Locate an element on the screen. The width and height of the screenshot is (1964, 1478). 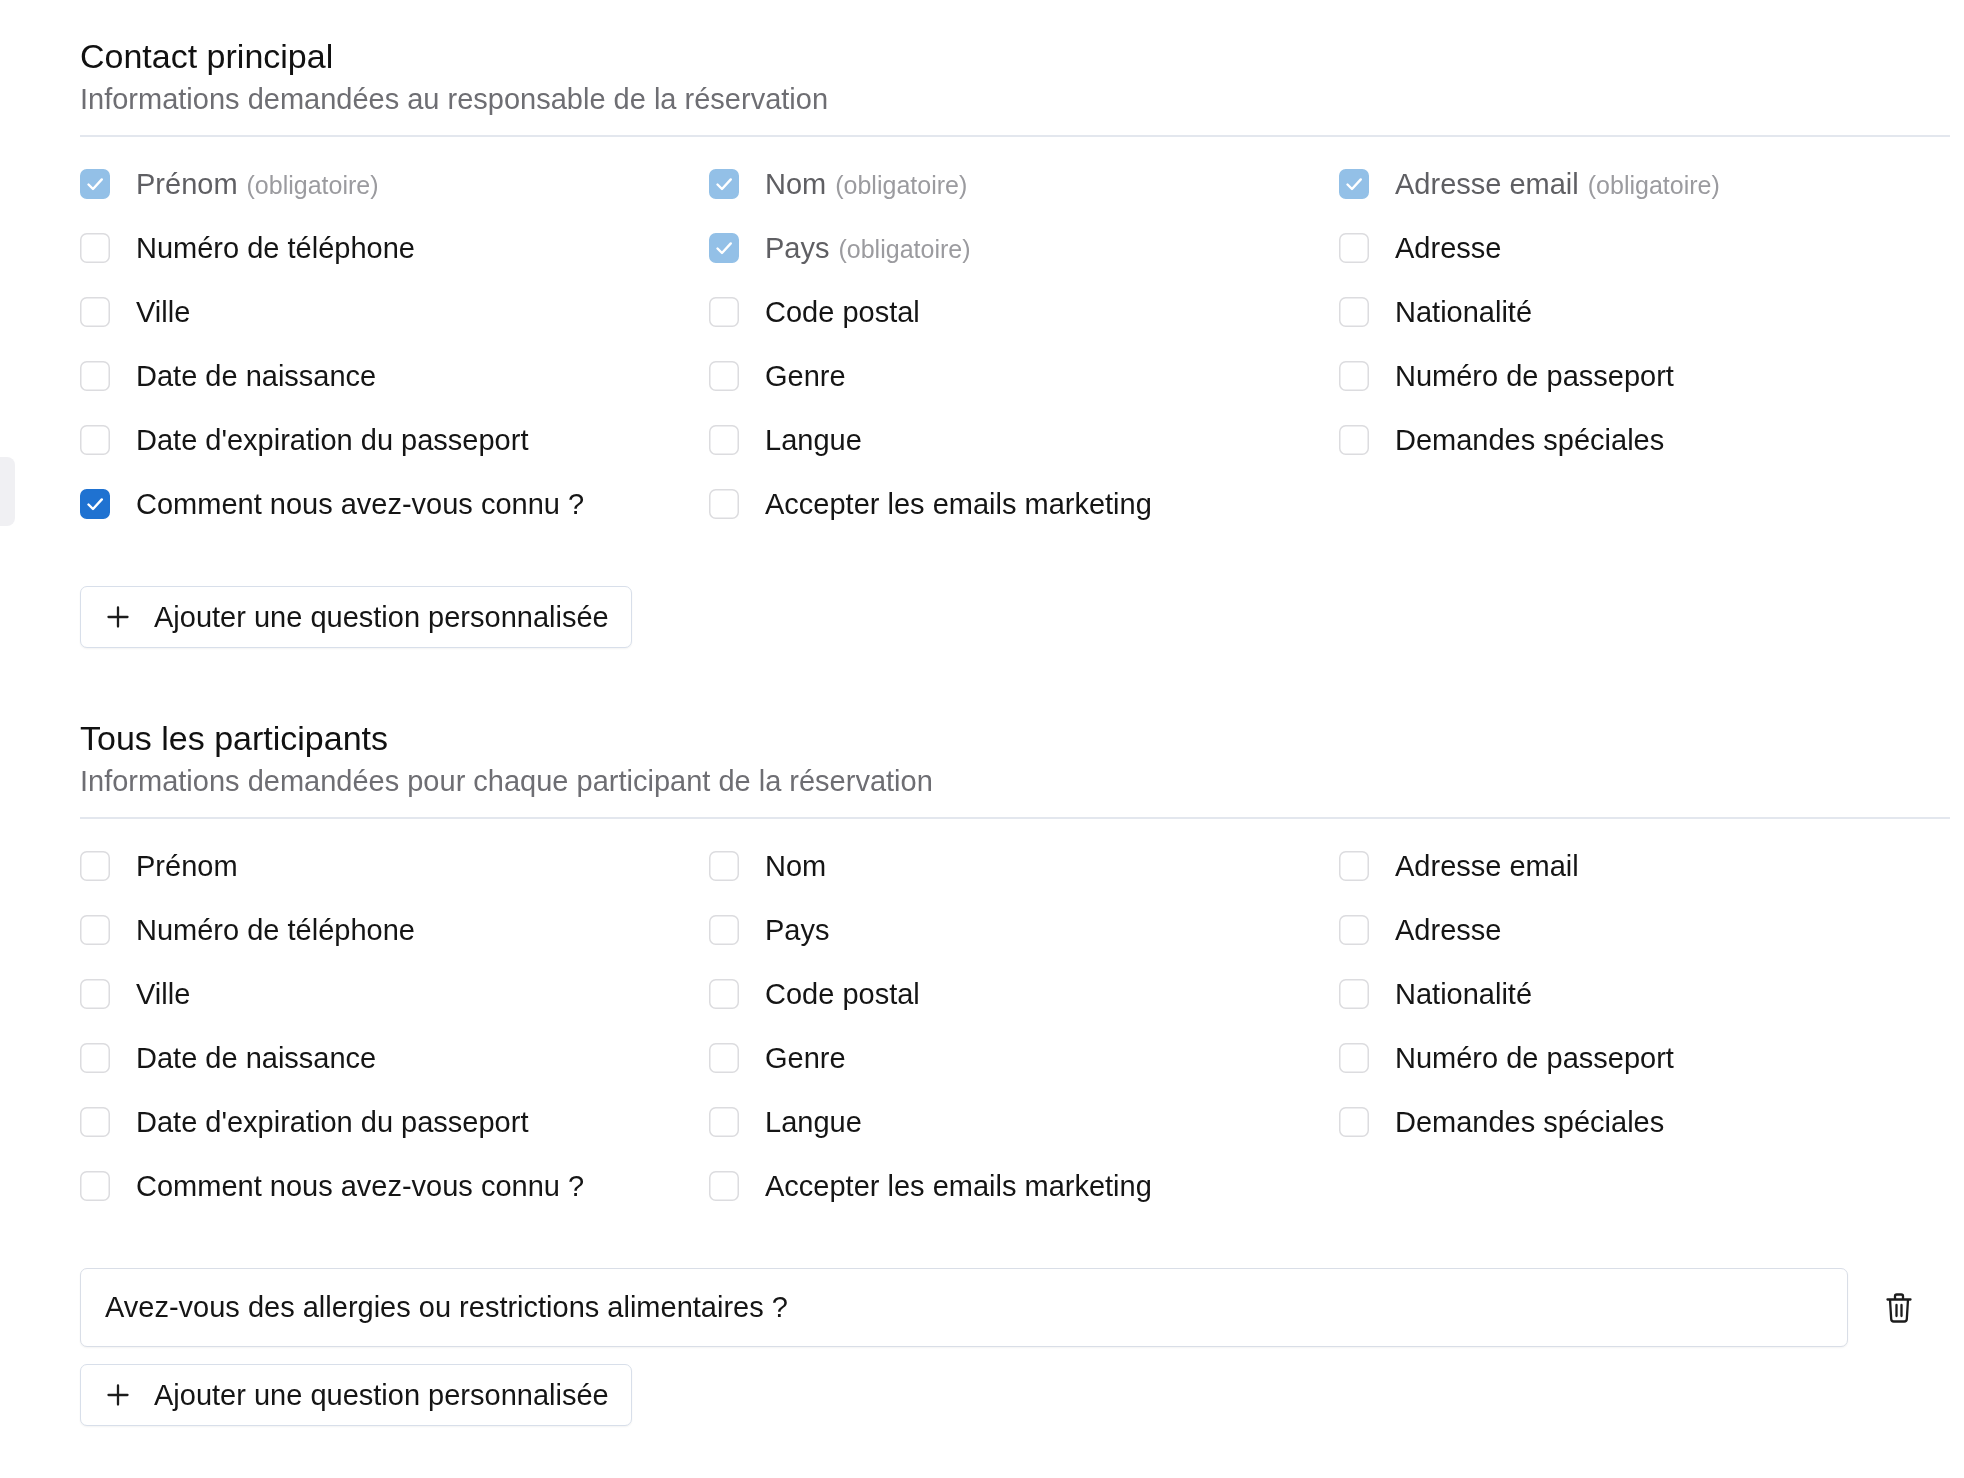
question-input: Avez-vous des allergies ou restrictions alimentaires ? is located at coordinates (964, 1307).